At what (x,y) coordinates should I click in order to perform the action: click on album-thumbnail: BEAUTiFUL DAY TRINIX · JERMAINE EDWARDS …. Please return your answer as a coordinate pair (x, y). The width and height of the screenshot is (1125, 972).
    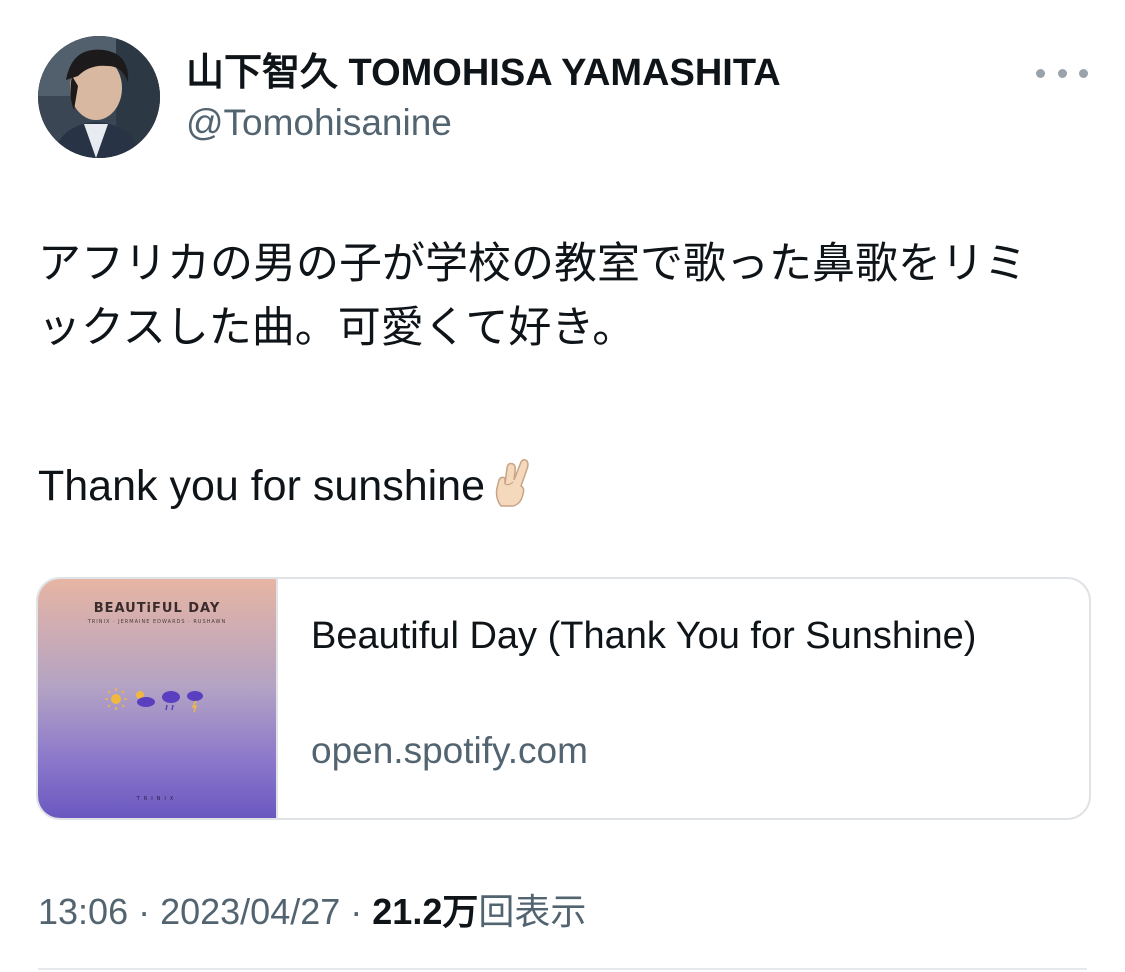
    Looking at the image, I should click on (158, 698).